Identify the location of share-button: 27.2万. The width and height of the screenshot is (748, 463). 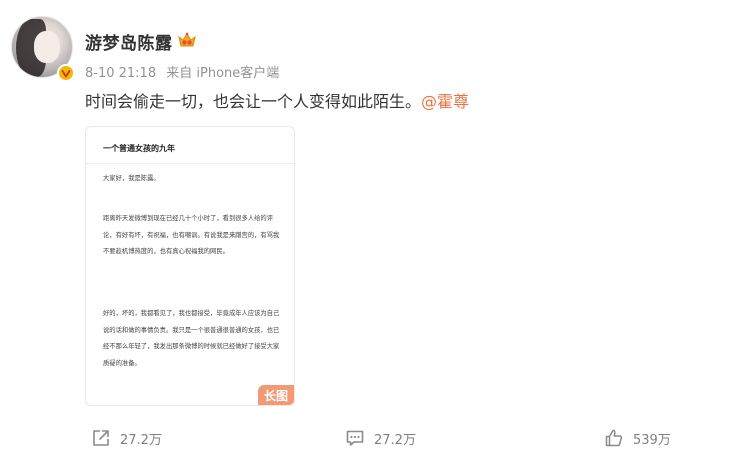
(126, 438).